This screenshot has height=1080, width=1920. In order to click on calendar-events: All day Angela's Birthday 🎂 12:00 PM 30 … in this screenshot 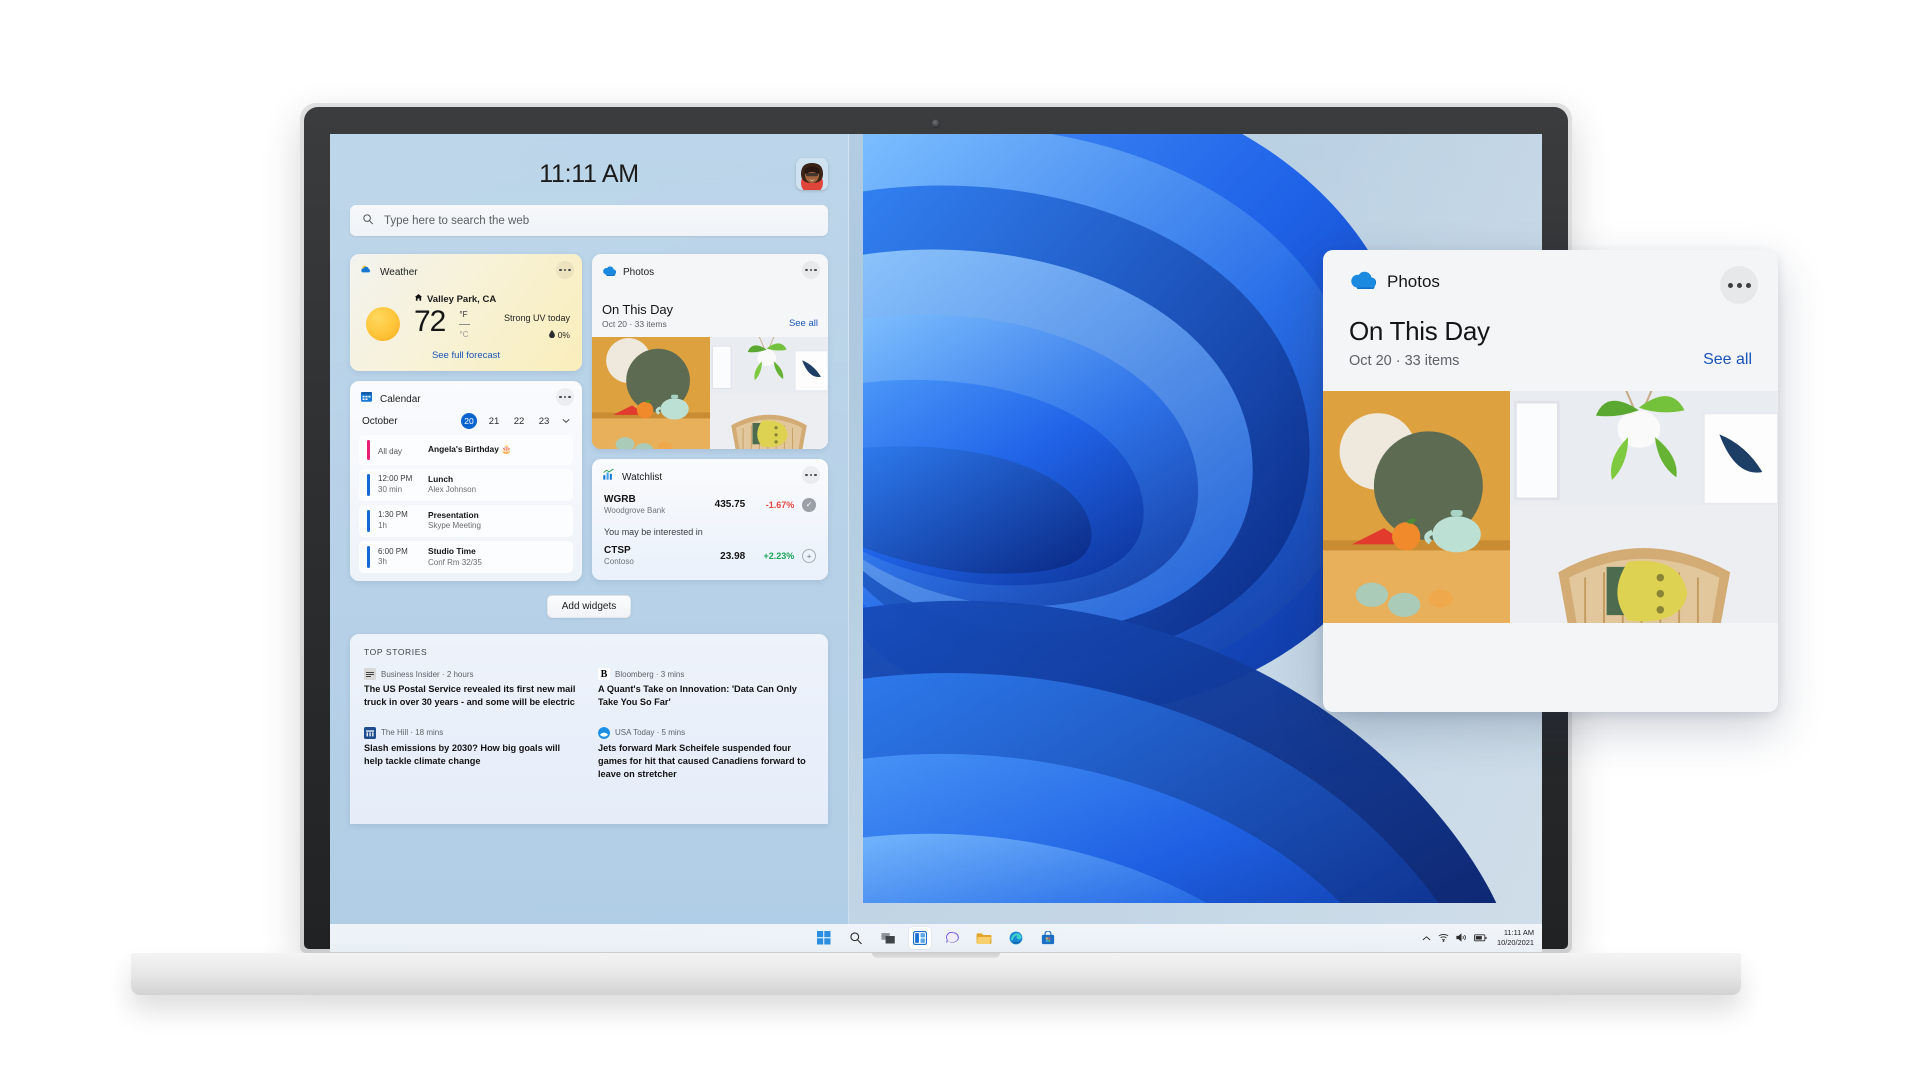, I will do `click(466, 504)`.